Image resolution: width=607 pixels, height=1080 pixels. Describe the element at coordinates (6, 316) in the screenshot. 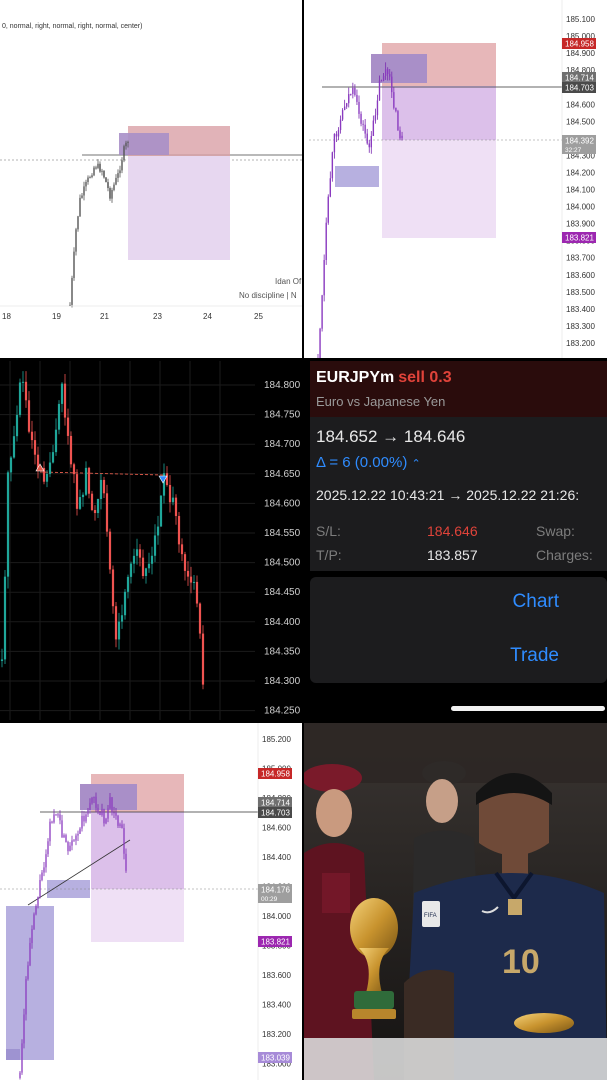

I see `x-tick-label: 18` at that location.